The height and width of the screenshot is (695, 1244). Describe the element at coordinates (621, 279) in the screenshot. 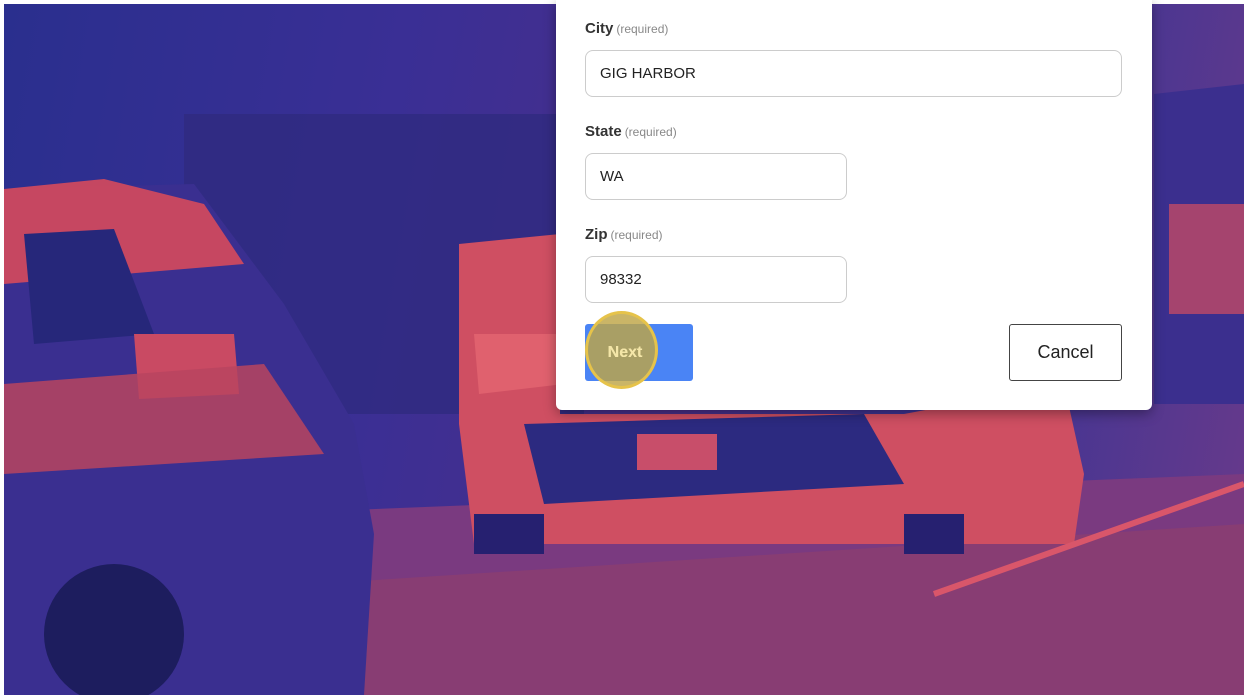

I see `zip-input-value: 98332` at that location.